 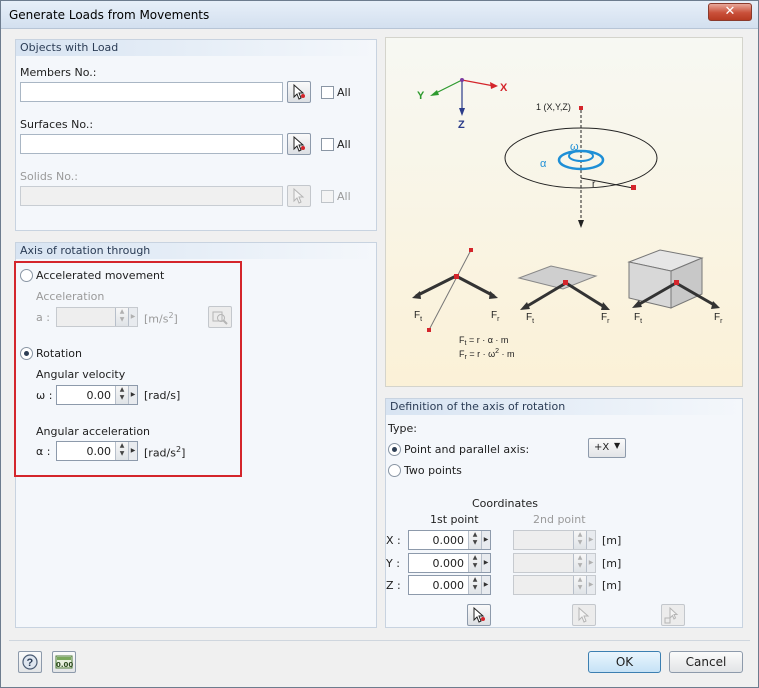 I want to click on ft-label-solid: Ft, so click(x=638, y=318).